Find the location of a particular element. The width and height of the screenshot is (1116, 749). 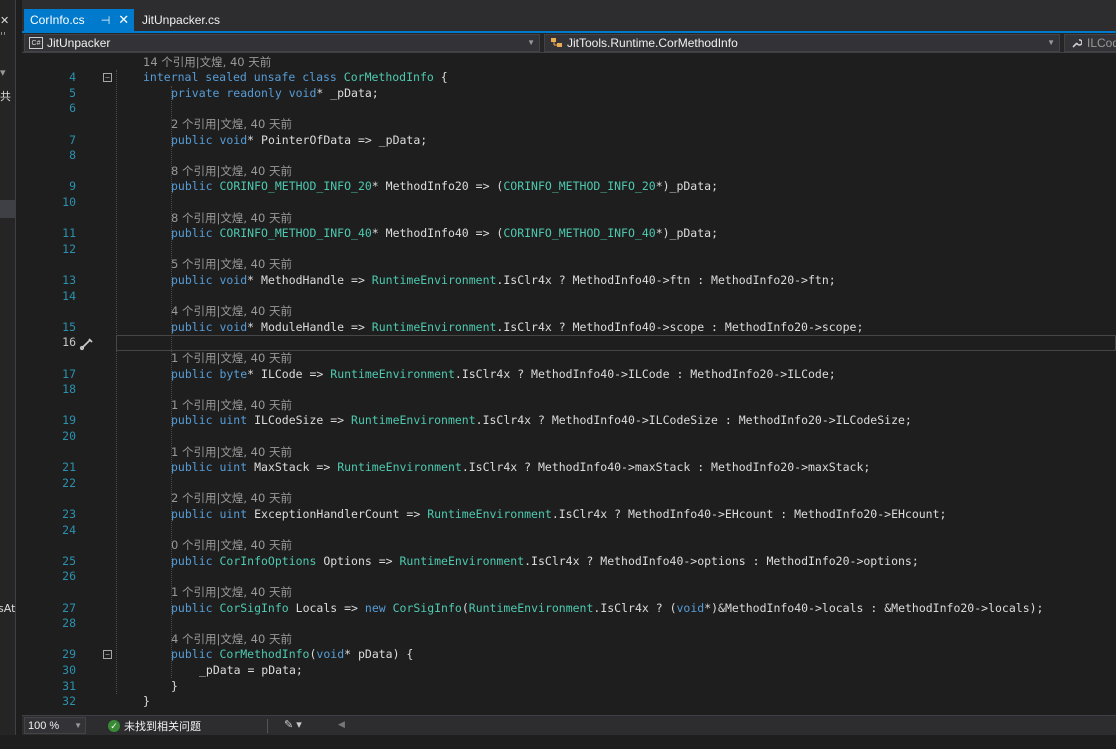

issues-indicator: ✓ 未找到相关问题 is located at coordinates (154, 726).